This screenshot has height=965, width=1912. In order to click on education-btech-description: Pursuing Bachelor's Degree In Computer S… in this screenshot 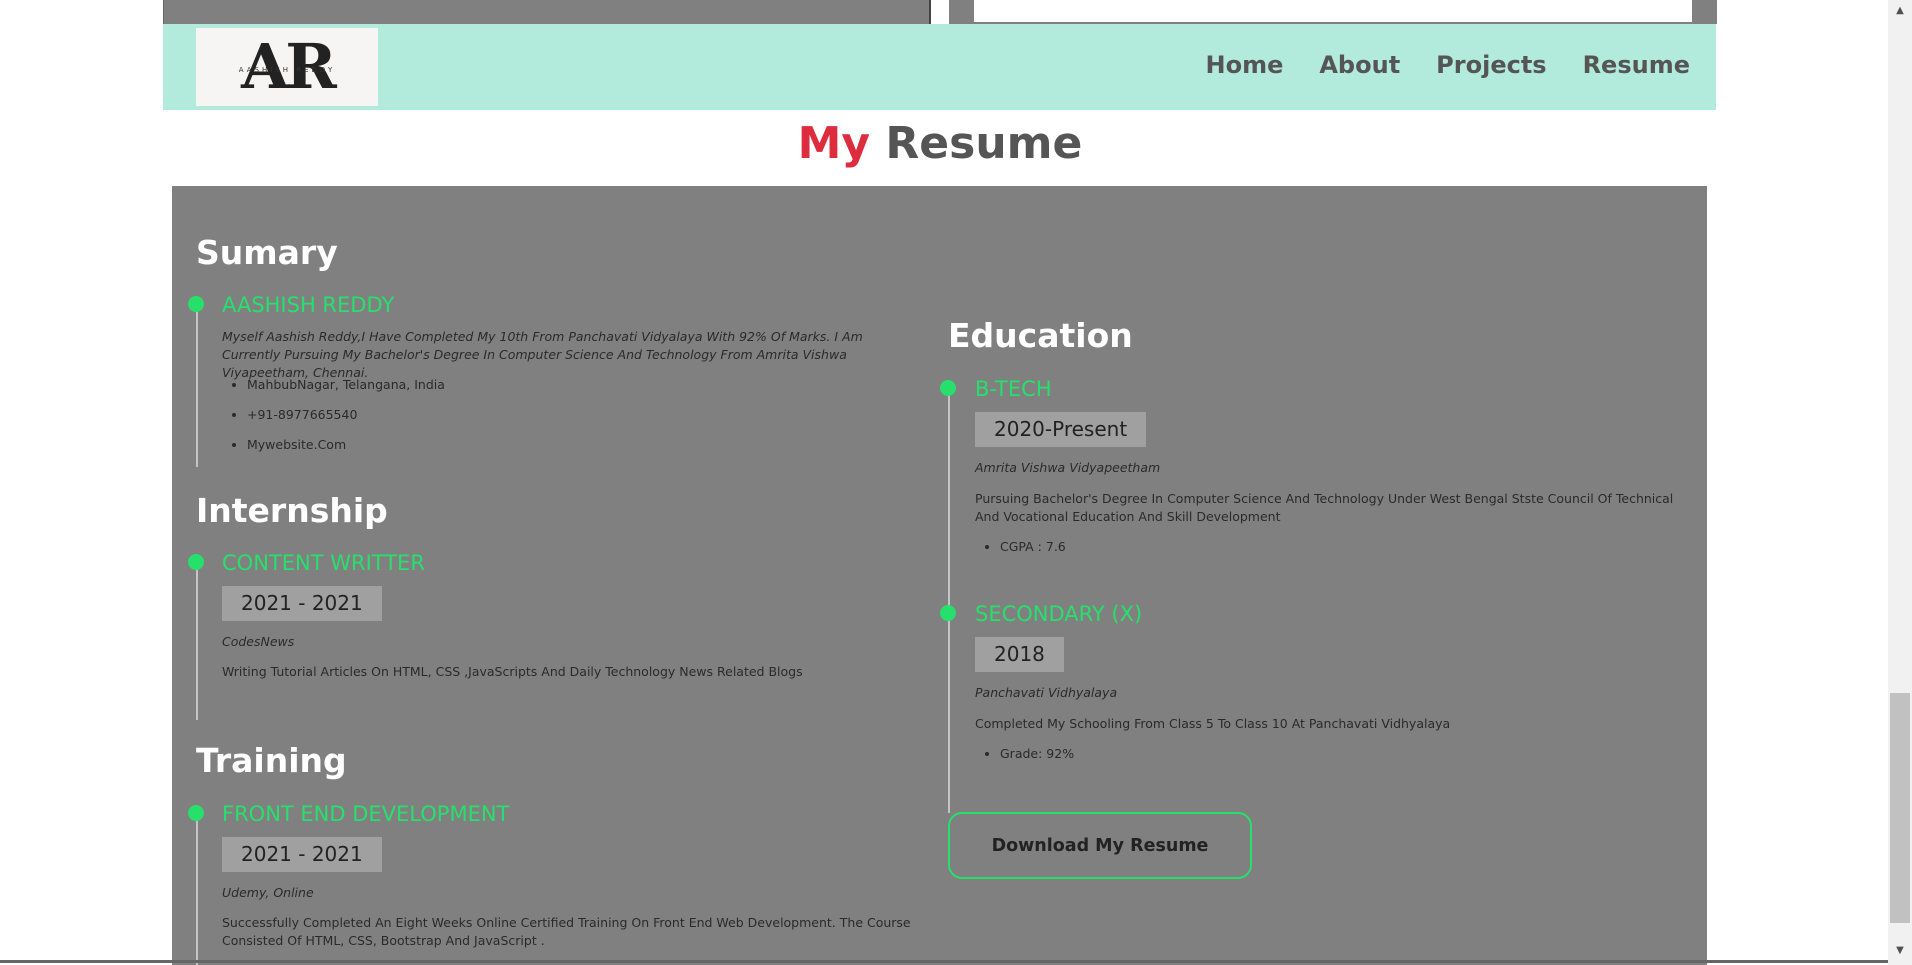, I will do `click(1324, 507)`.